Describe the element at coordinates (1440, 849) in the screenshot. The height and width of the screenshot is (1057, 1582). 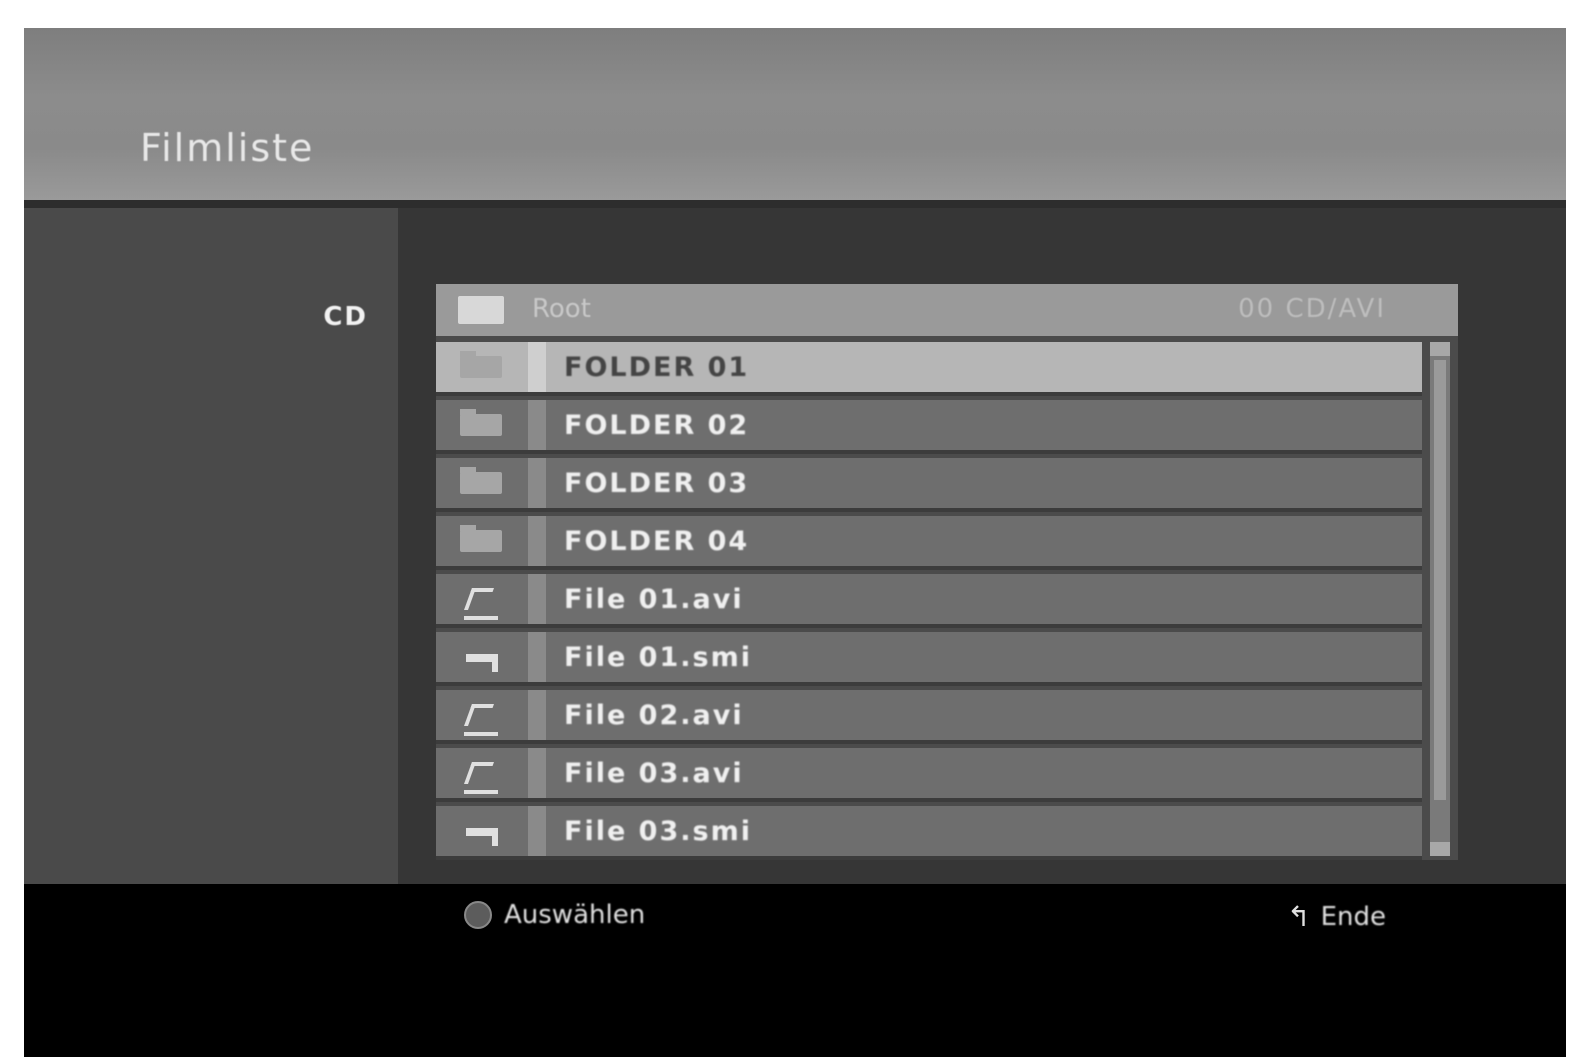
I see `scroll-down-arrow` at that location.